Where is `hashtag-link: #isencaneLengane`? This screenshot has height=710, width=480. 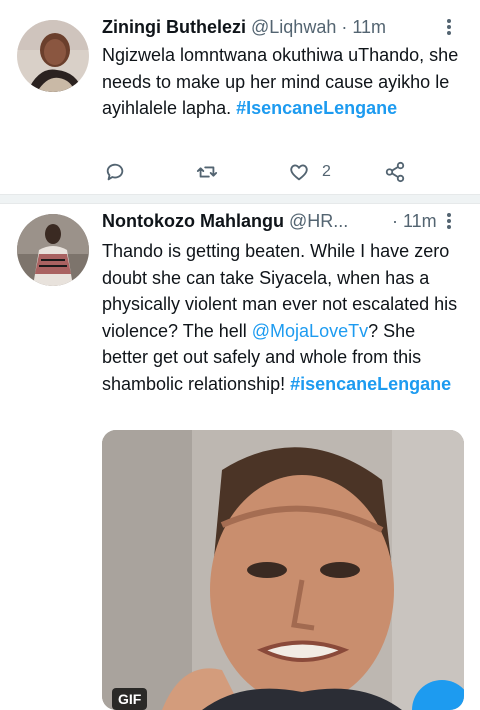 hashtag-link: #isencaneLengane is located at coordinates (370, 384).